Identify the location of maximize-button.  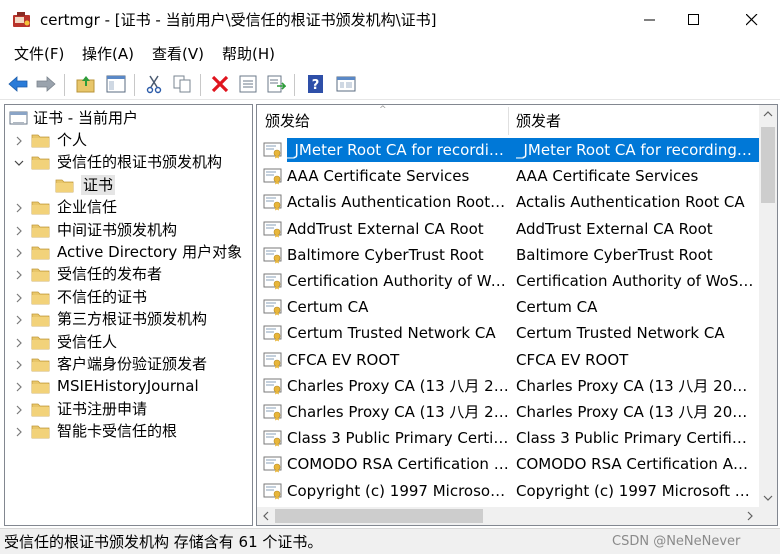
(694, 20).